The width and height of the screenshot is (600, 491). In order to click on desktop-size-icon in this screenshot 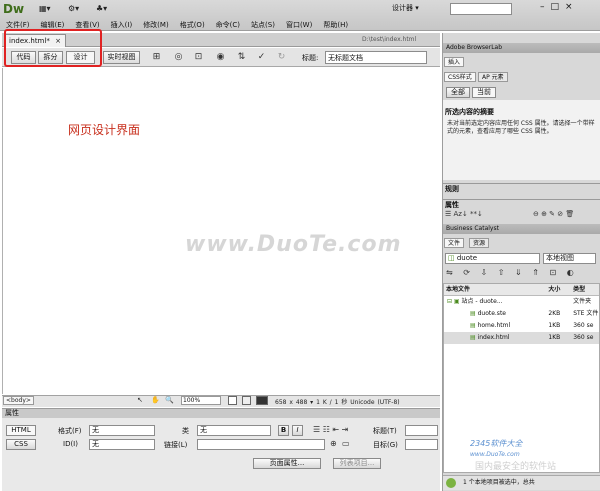, I will do `click(262, 400)`.